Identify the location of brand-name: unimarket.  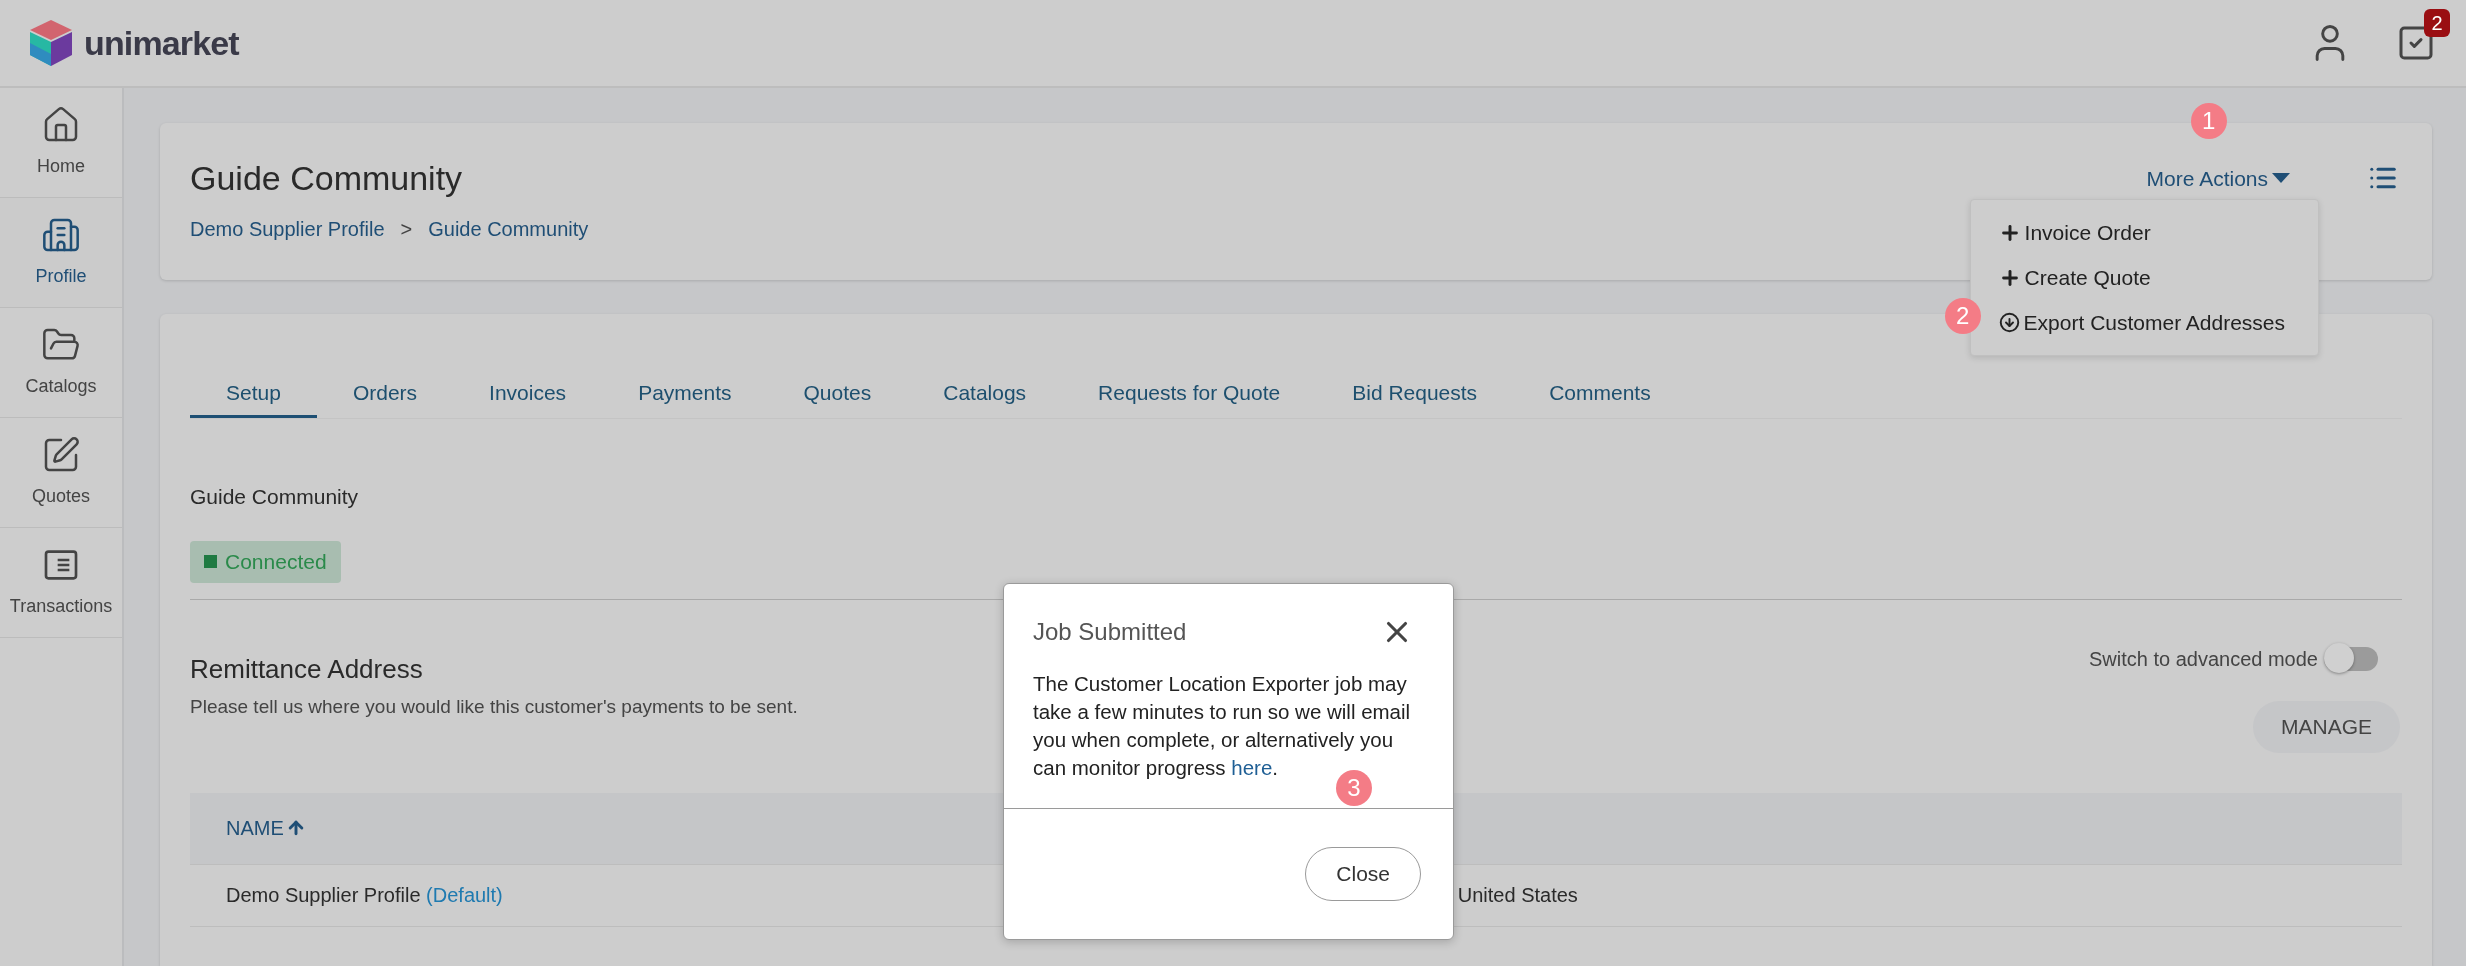
(161, 43).